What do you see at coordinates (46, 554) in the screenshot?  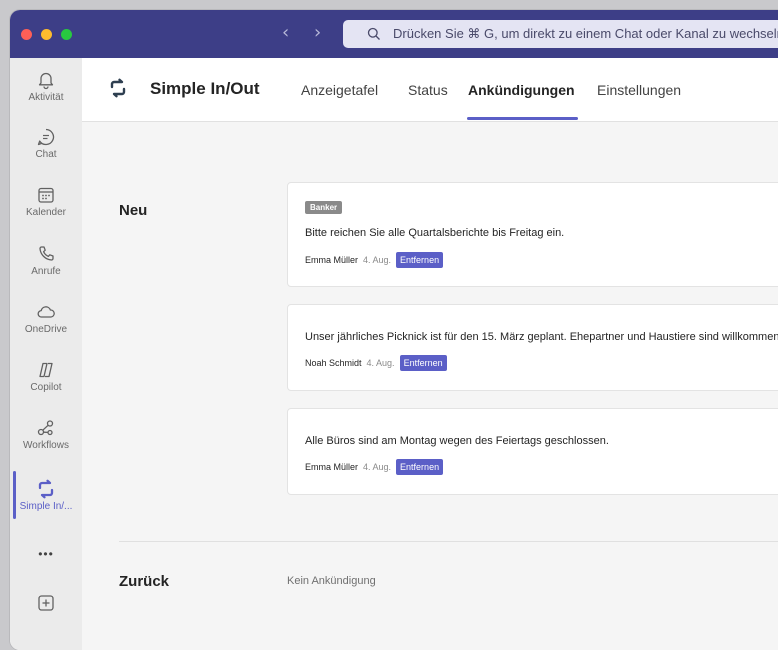 I see `more-apps-button: •••` at bounding box center [46, 554].